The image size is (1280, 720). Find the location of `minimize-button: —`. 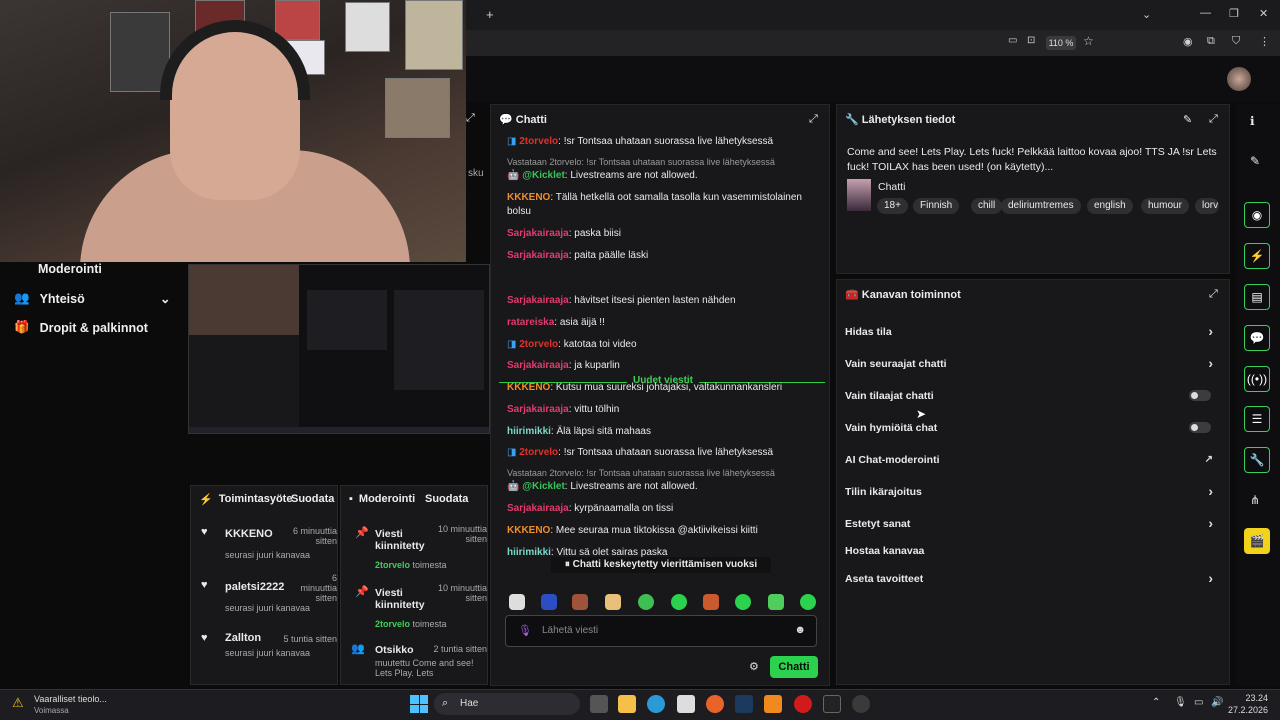

minimize-button: — is located at coordinates (1205, 13).